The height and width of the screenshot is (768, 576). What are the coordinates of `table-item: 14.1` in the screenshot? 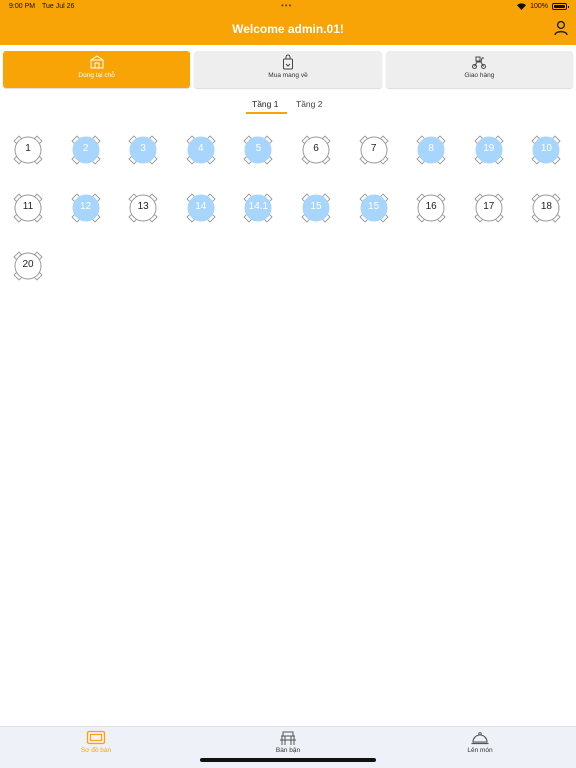 It's located at (258, 208).